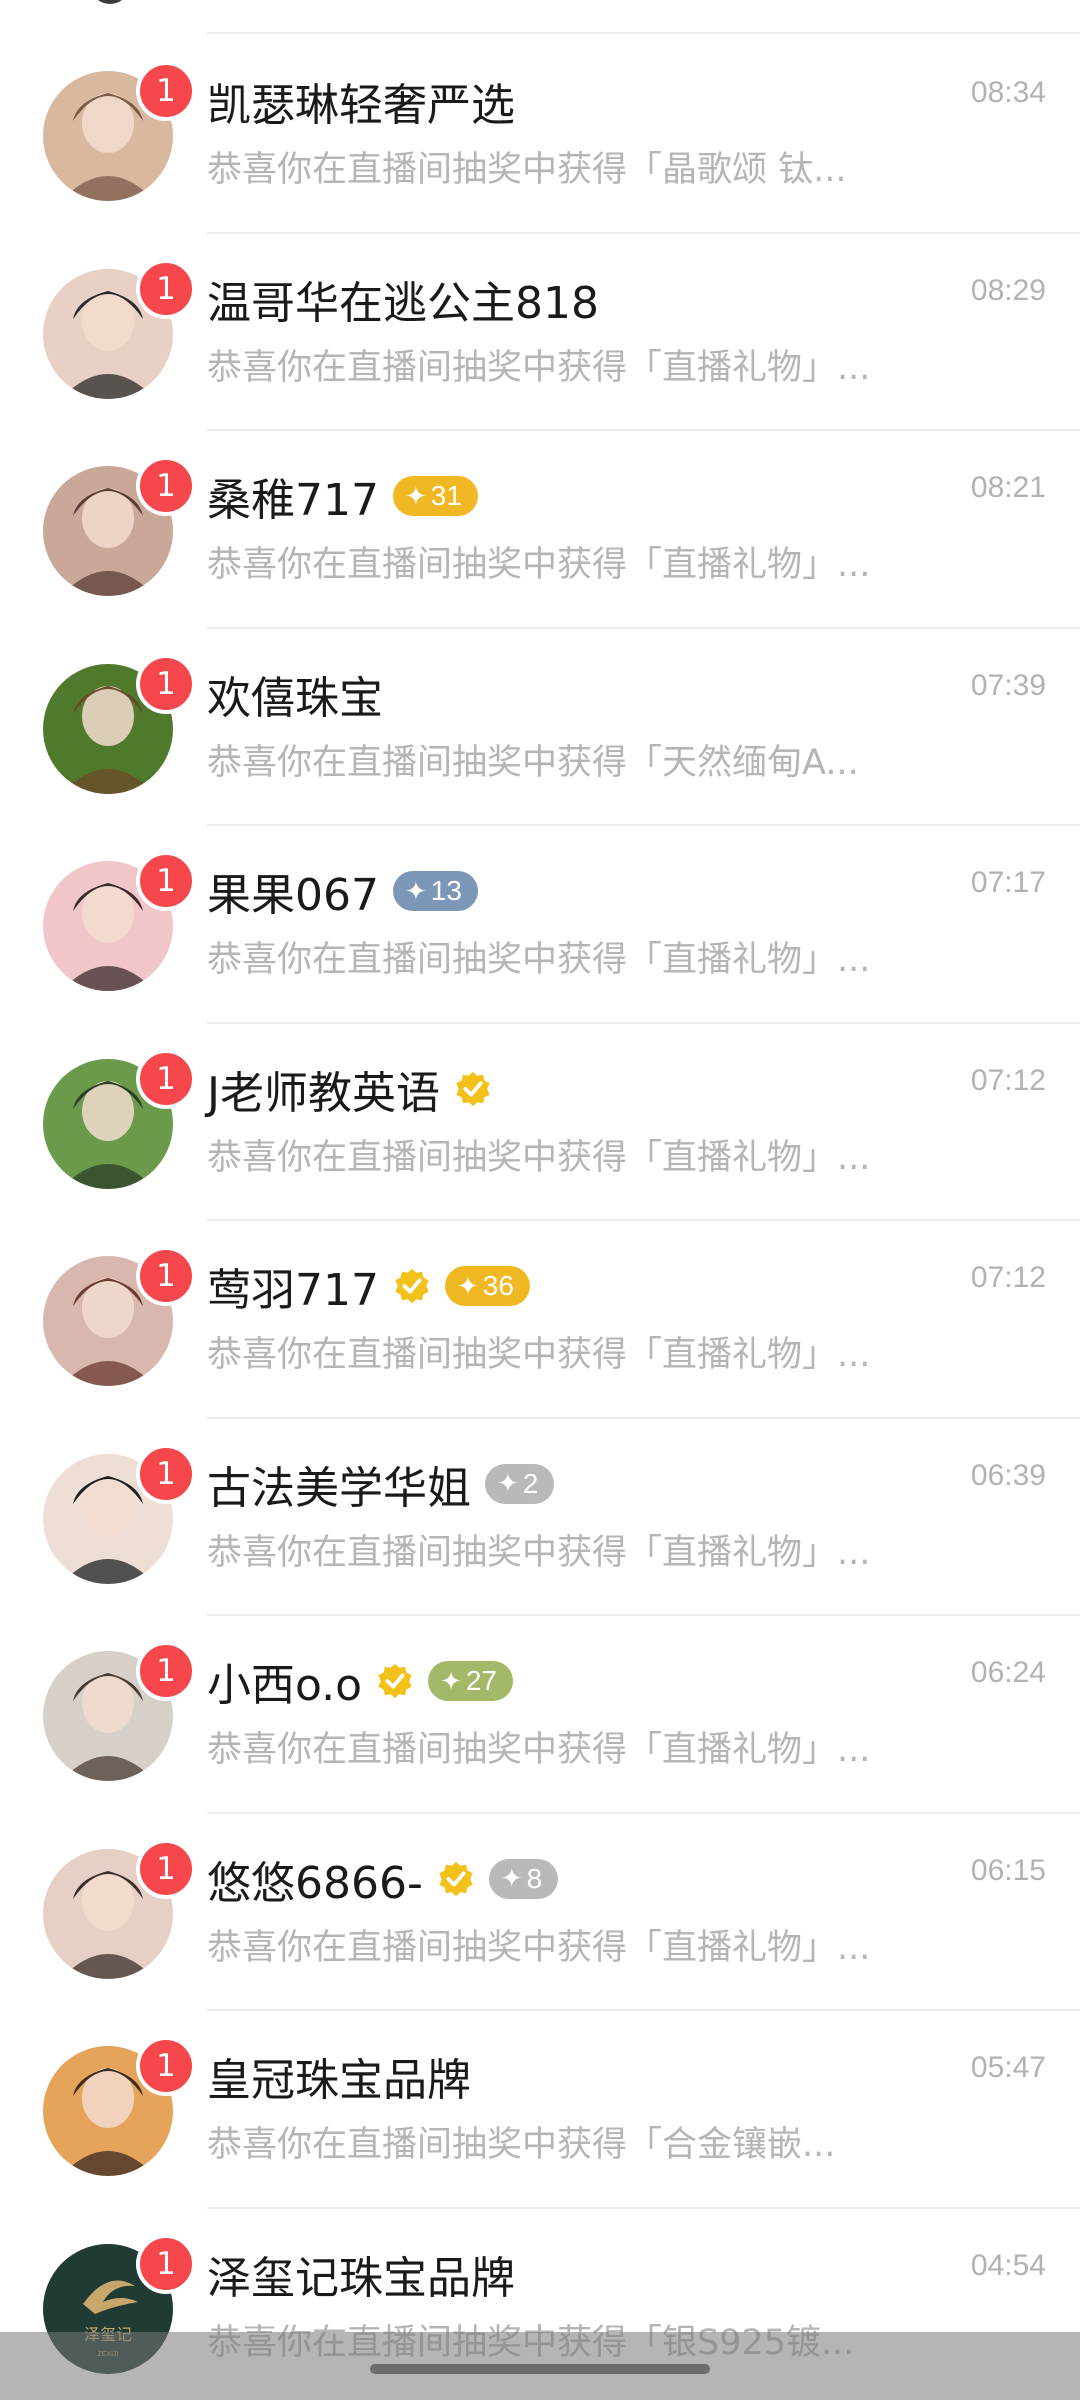  I want to click on fan-level-badge: ✦ 31, so click(435, 496).